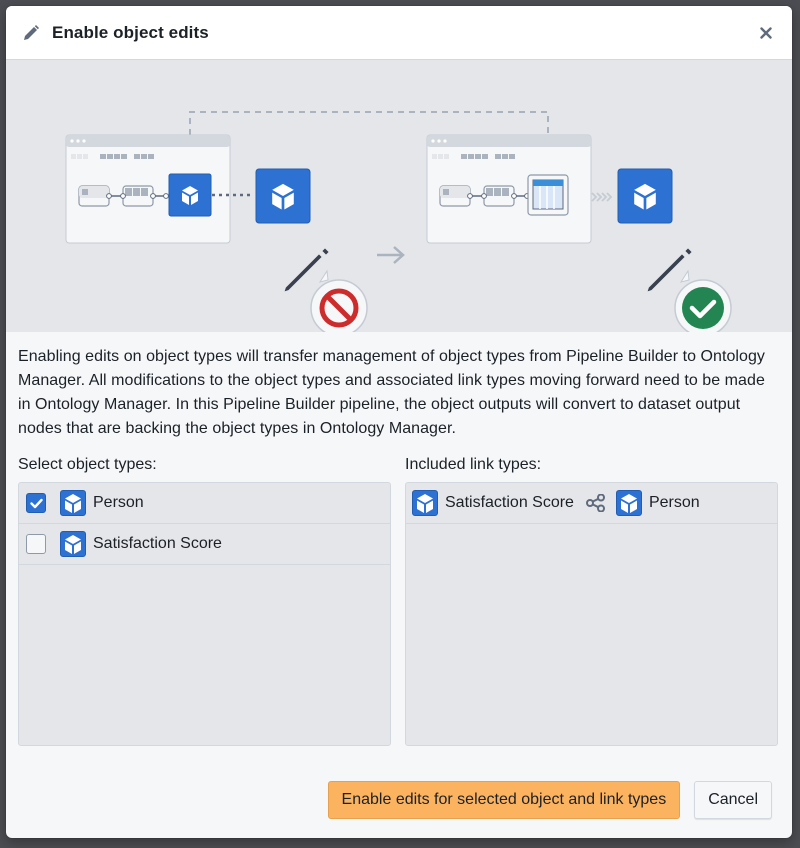 The width and height of the screenshot is (800, 848). I want to click on link-types-label: Included link types:, so click(473, 464).